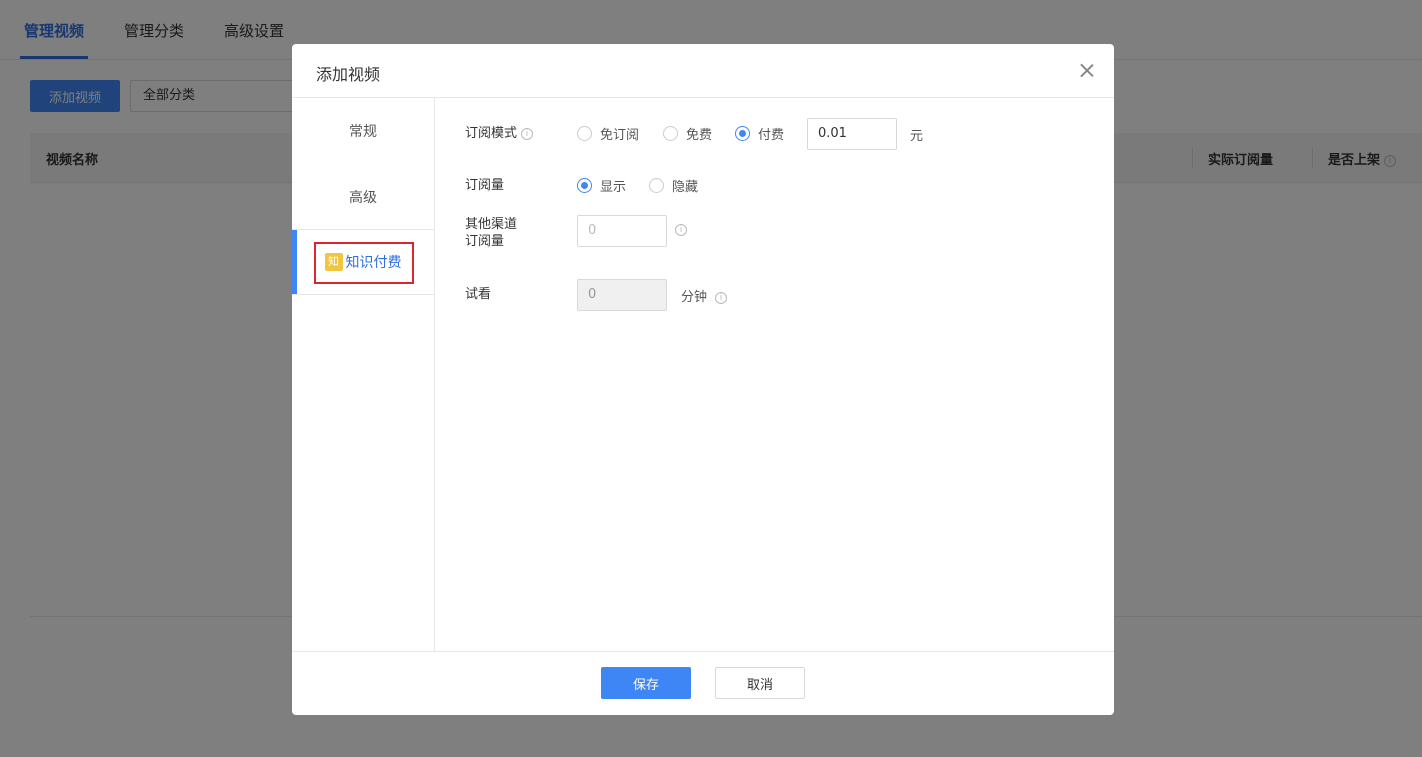 The image size is (1422, 757). Describe the element at coordinates (613, 187) in the screenshot. I see `radio-label: 显示` at that location.